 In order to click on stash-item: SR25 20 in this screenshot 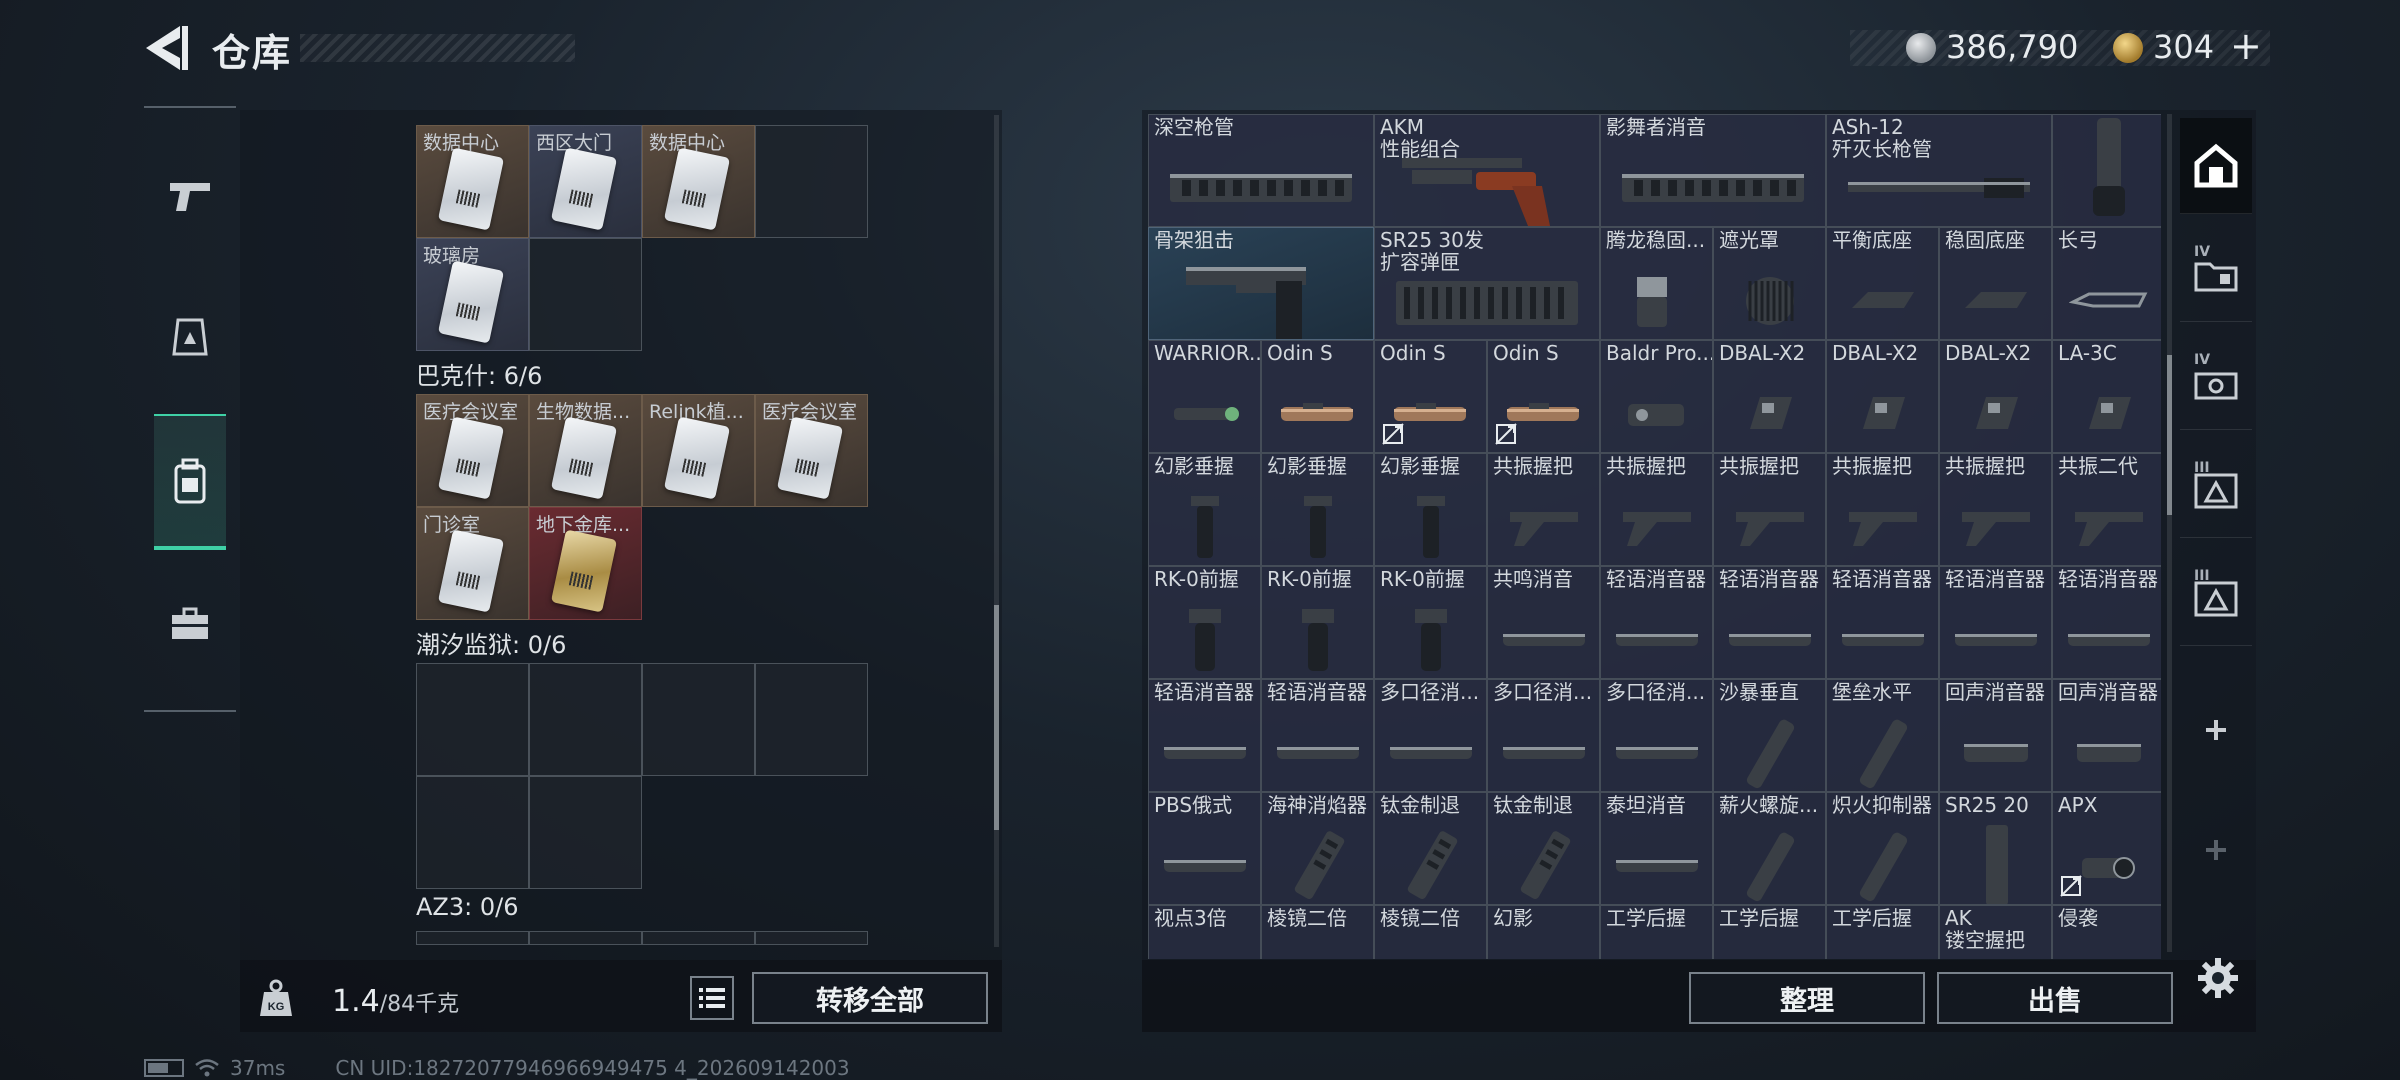, I will do `click(1995, 848)`.